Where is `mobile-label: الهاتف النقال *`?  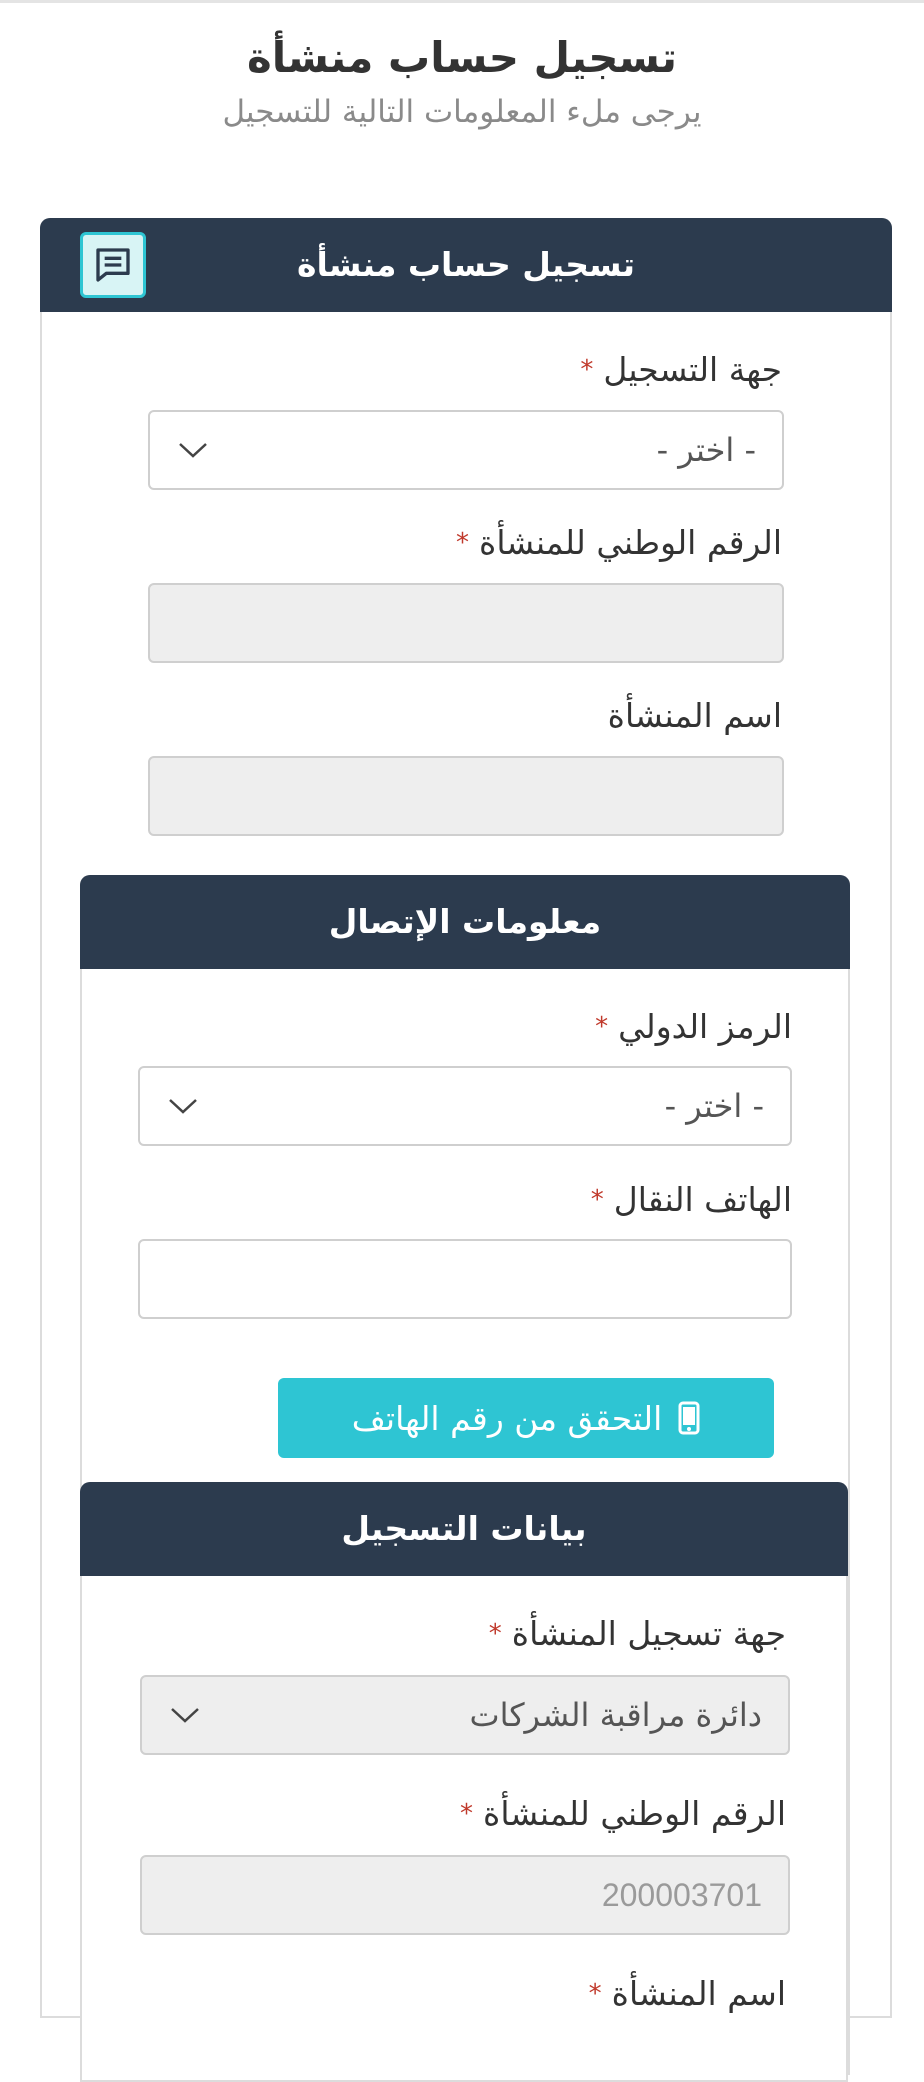
mobile-label: الهاتف النقال * is located at coordinates (691, 1199).